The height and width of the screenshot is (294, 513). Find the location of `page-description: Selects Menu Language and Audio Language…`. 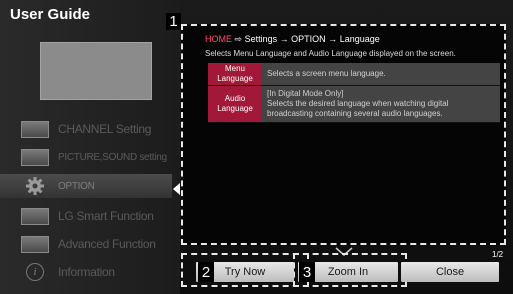

page-description: Selects Menu Language and Audio Language… is located at coordinates (330, 53).